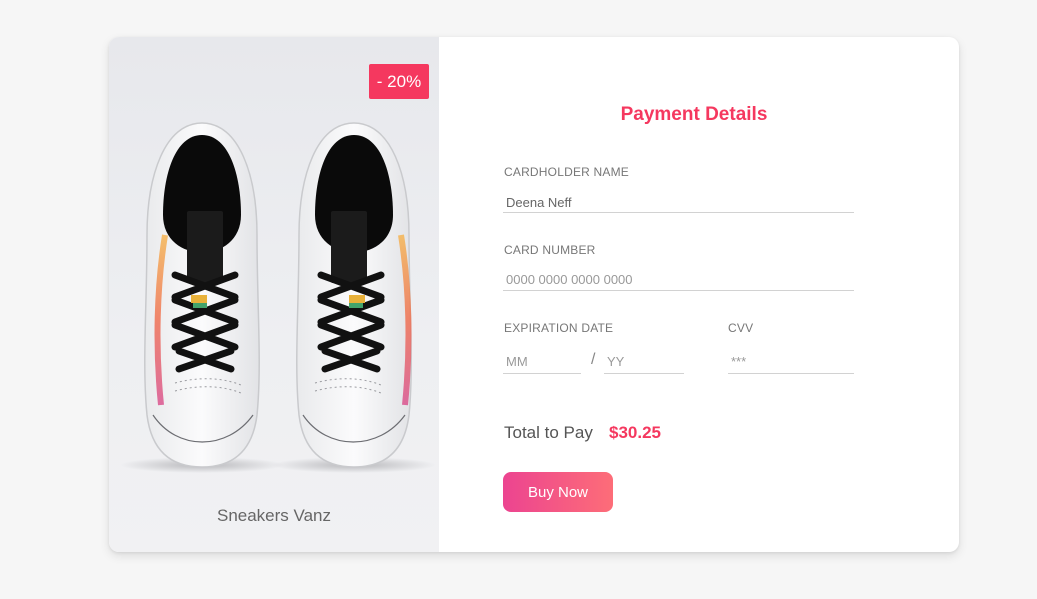 The image size is (1037, 599). What do you see at coordinates (559, 328) in the screenshot?
I see `expiration-label: EXPIRATION DATE` at bounding box center [559, 328].